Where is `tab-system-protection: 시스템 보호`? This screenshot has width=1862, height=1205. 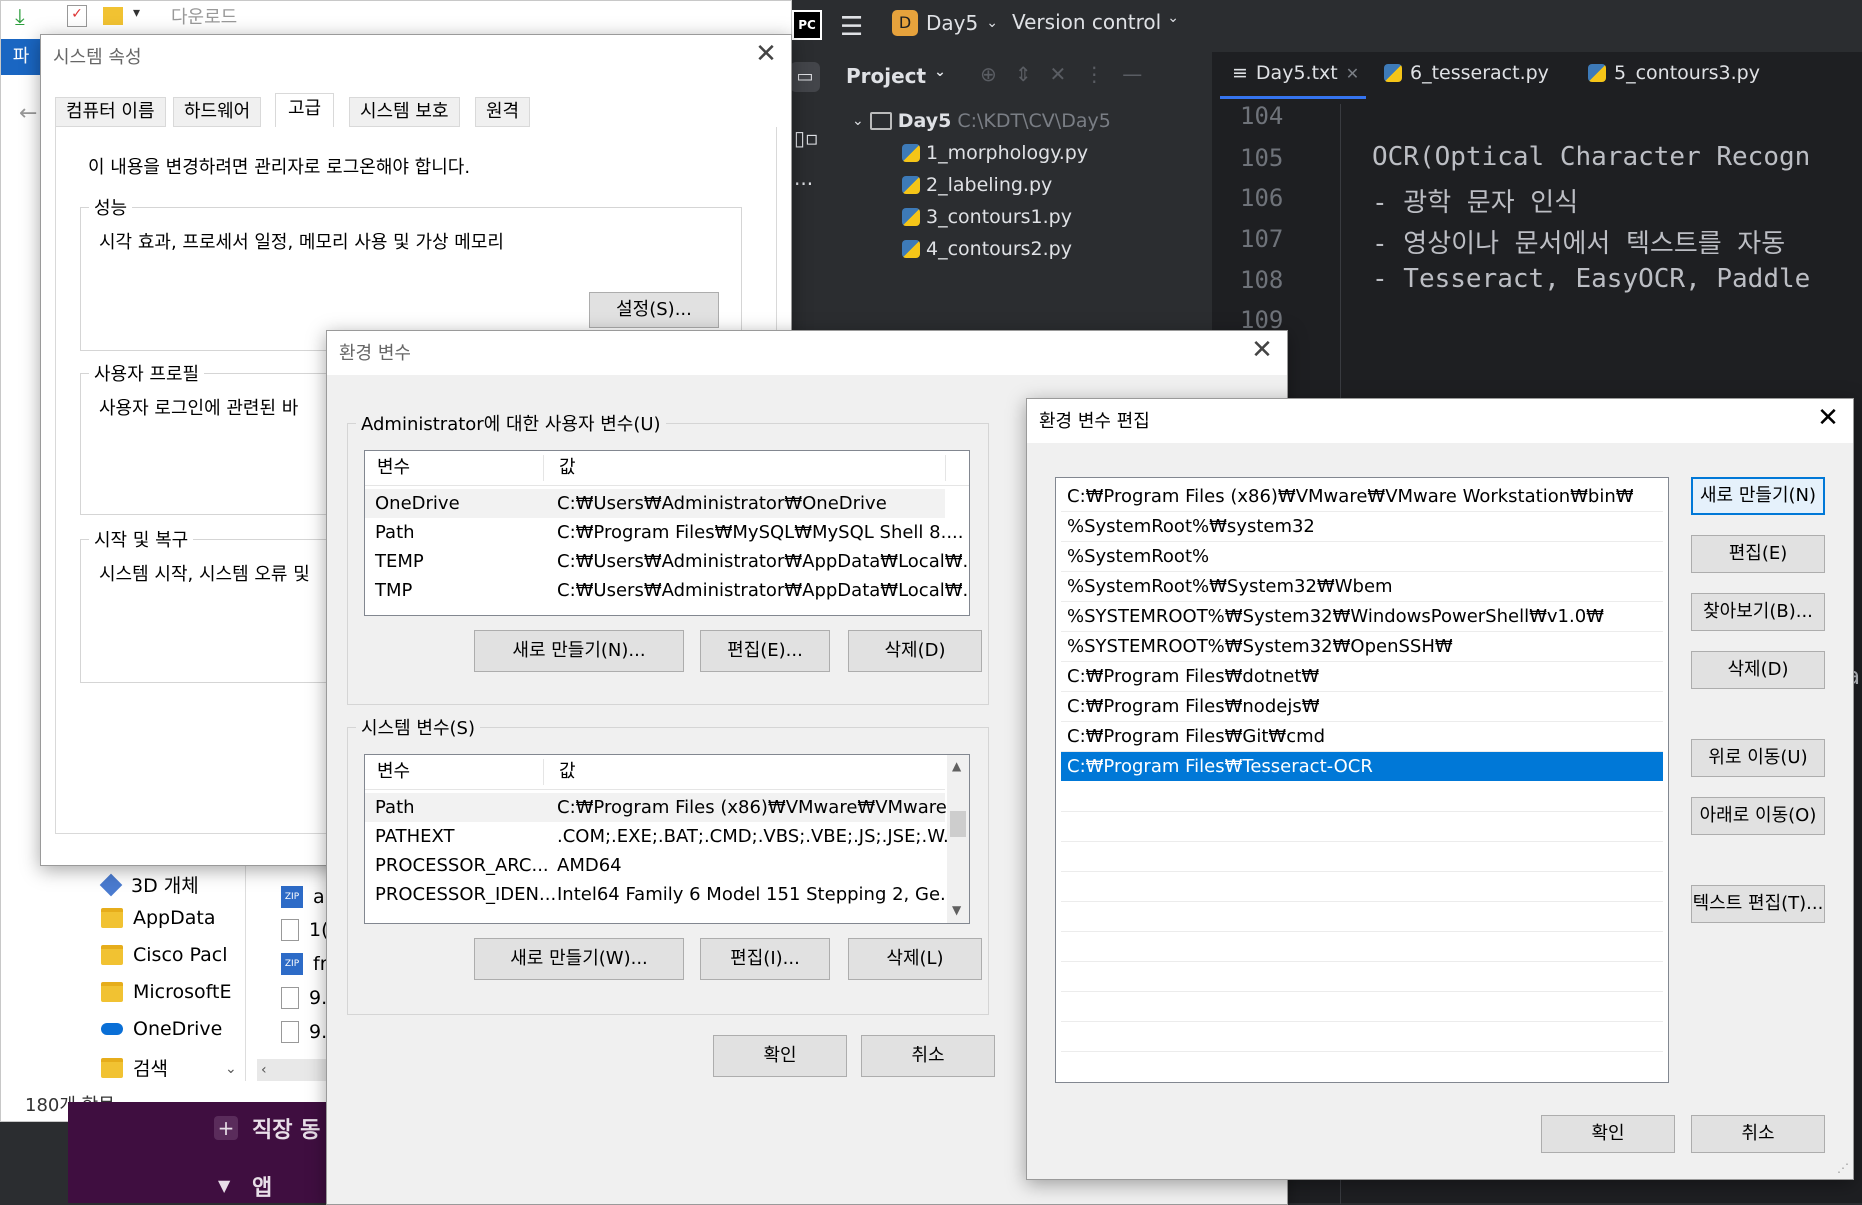 tab-system-protection: 시스템 보호 is located at coordinates (404, 112).